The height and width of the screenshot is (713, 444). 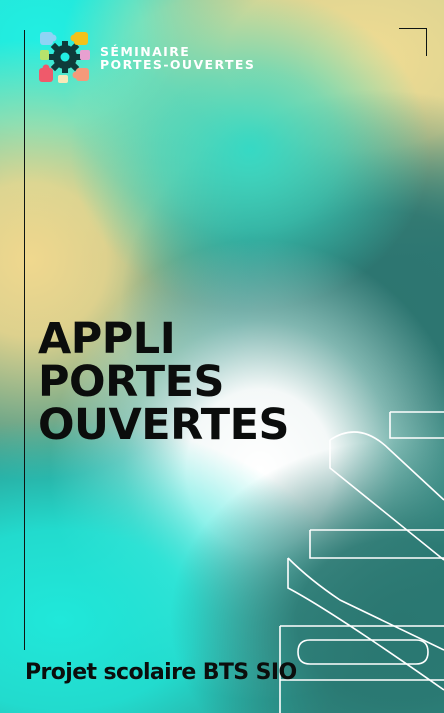 I want to click on gear-puzzle-logo-icon, so click(x=64, y=57).